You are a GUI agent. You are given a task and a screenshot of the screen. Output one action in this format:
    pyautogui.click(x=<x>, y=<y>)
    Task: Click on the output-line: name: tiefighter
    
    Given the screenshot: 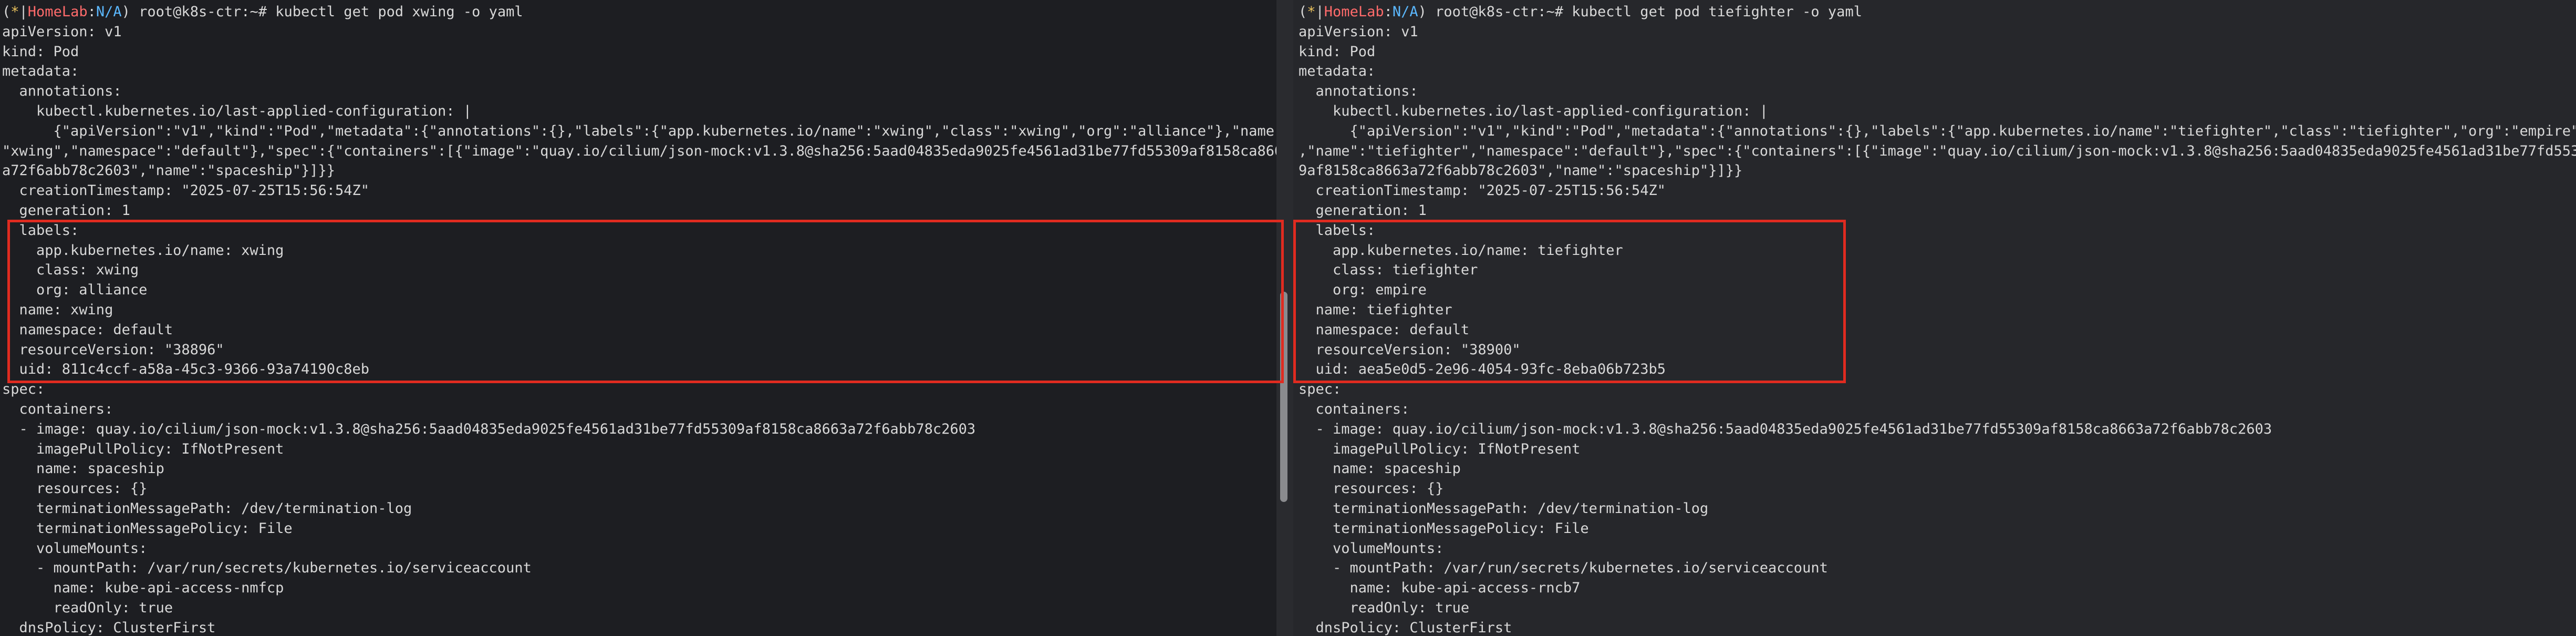 What is the action you would take?
    pyautogui.click(x=1375, y=309)
    